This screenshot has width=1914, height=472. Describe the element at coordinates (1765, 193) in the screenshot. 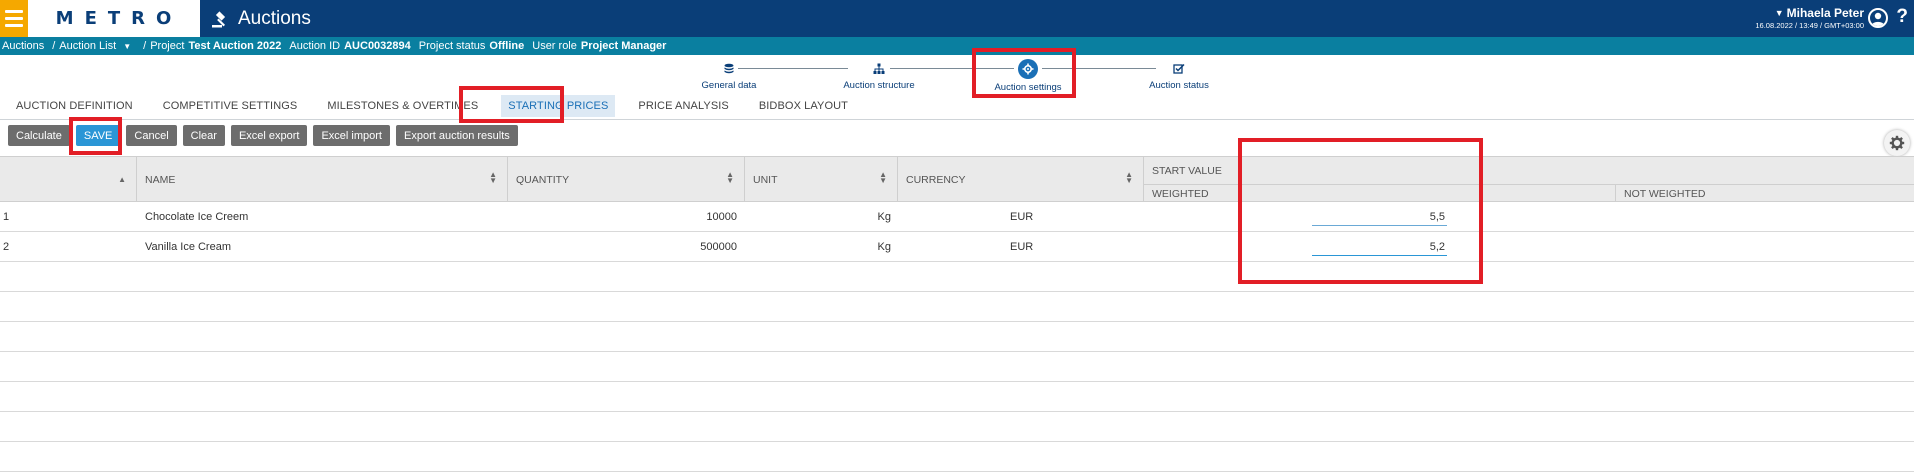

I see `header-not-weighted: NOT WEIGHTED` at that location.